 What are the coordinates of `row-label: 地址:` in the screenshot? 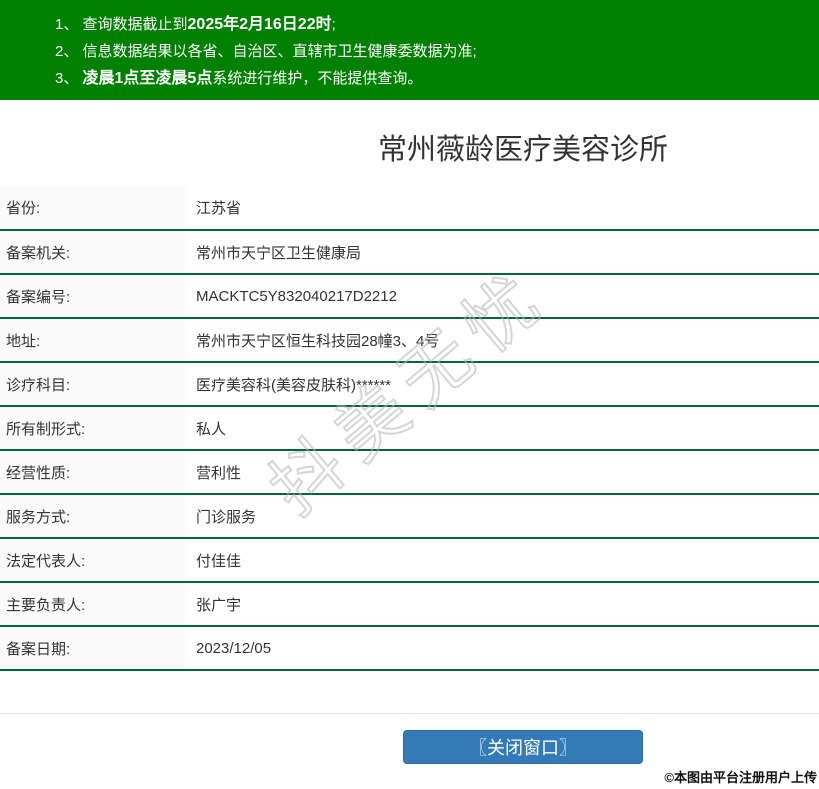 It's located at (92, 340).